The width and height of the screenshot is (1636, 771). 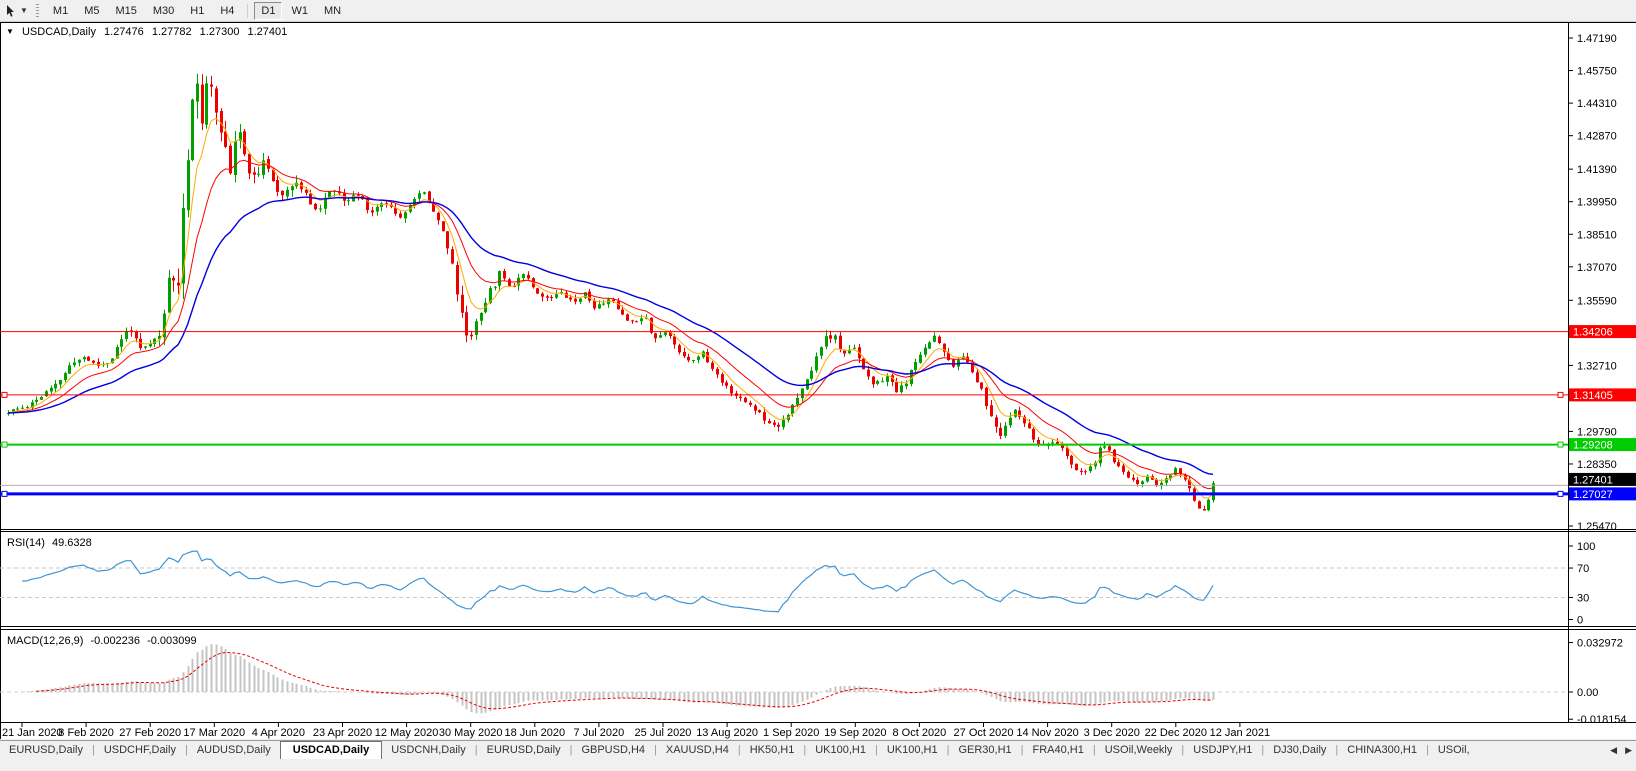 What do you see at coordinates (1597, 203) in the screenshot?
I see `price-tick-label: 1.39950` at bounding box center [1597, 203].